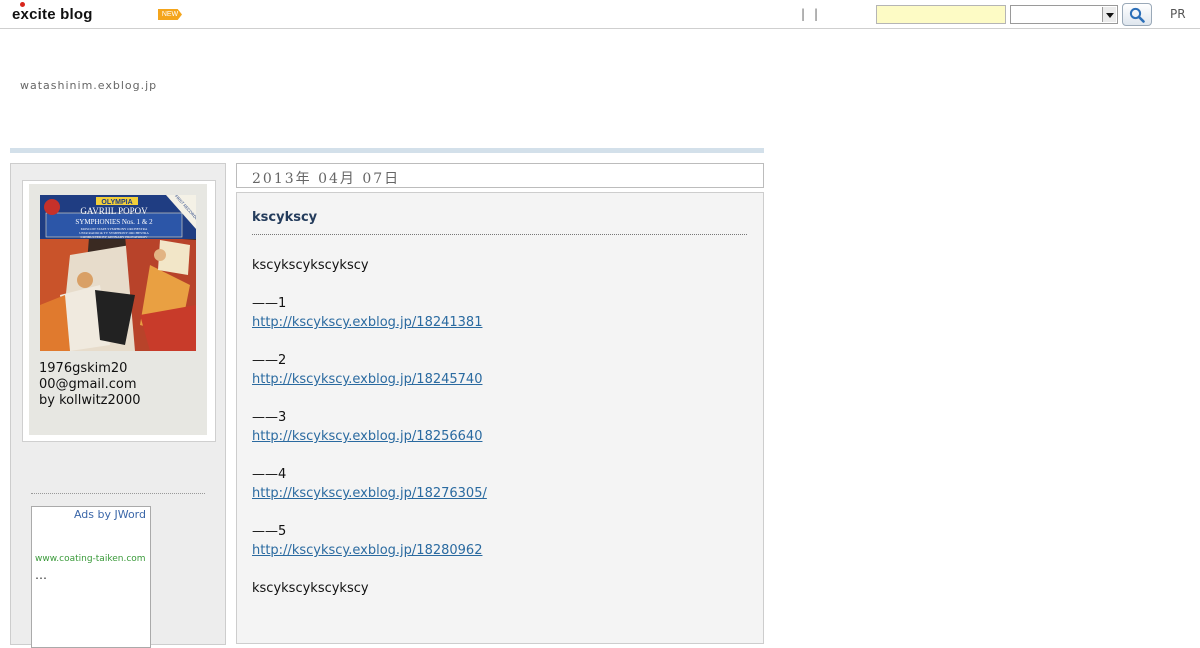 The width and height of the screenshot is (1200, 648). What do you see at coordinates (499, 313) in the screenshot?
I see `list-item: ——1 http://kscykscy.exblog.jp/18241381` at bounding box center [499, 313].